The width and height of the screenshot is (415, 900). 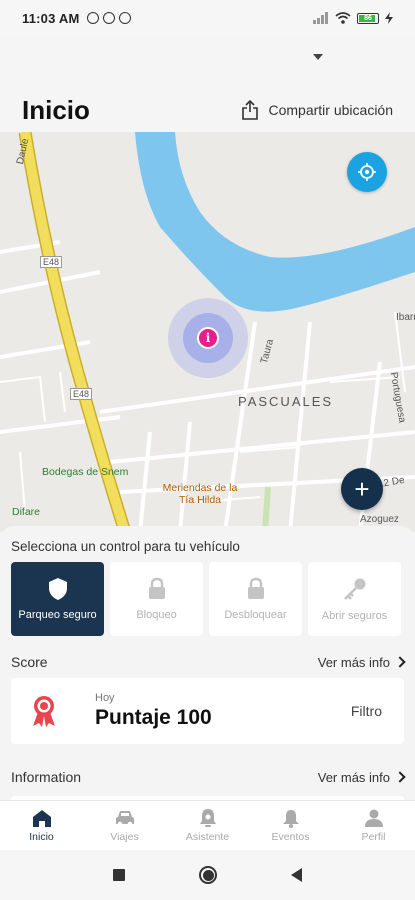 I want to click on page-header: Inicio Compartir ubicación, so click(x=207, y=110).